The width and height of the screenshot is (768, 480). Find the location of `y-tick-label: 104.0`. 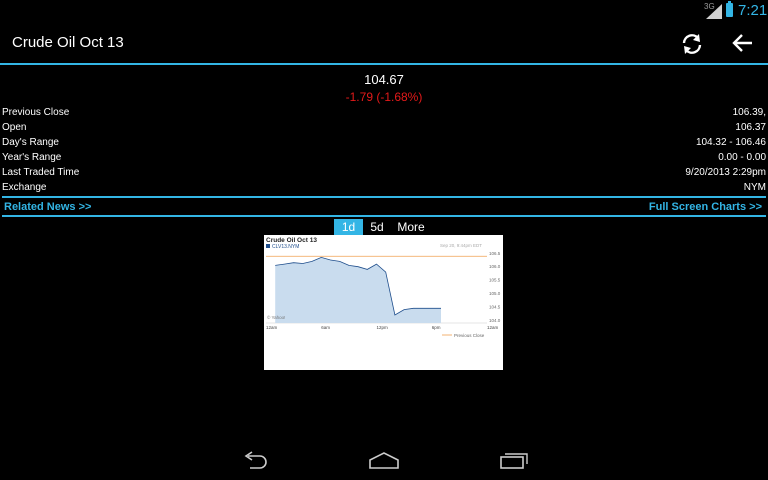

y-tick-label: 104.0 is located at coordinates (495, 320).